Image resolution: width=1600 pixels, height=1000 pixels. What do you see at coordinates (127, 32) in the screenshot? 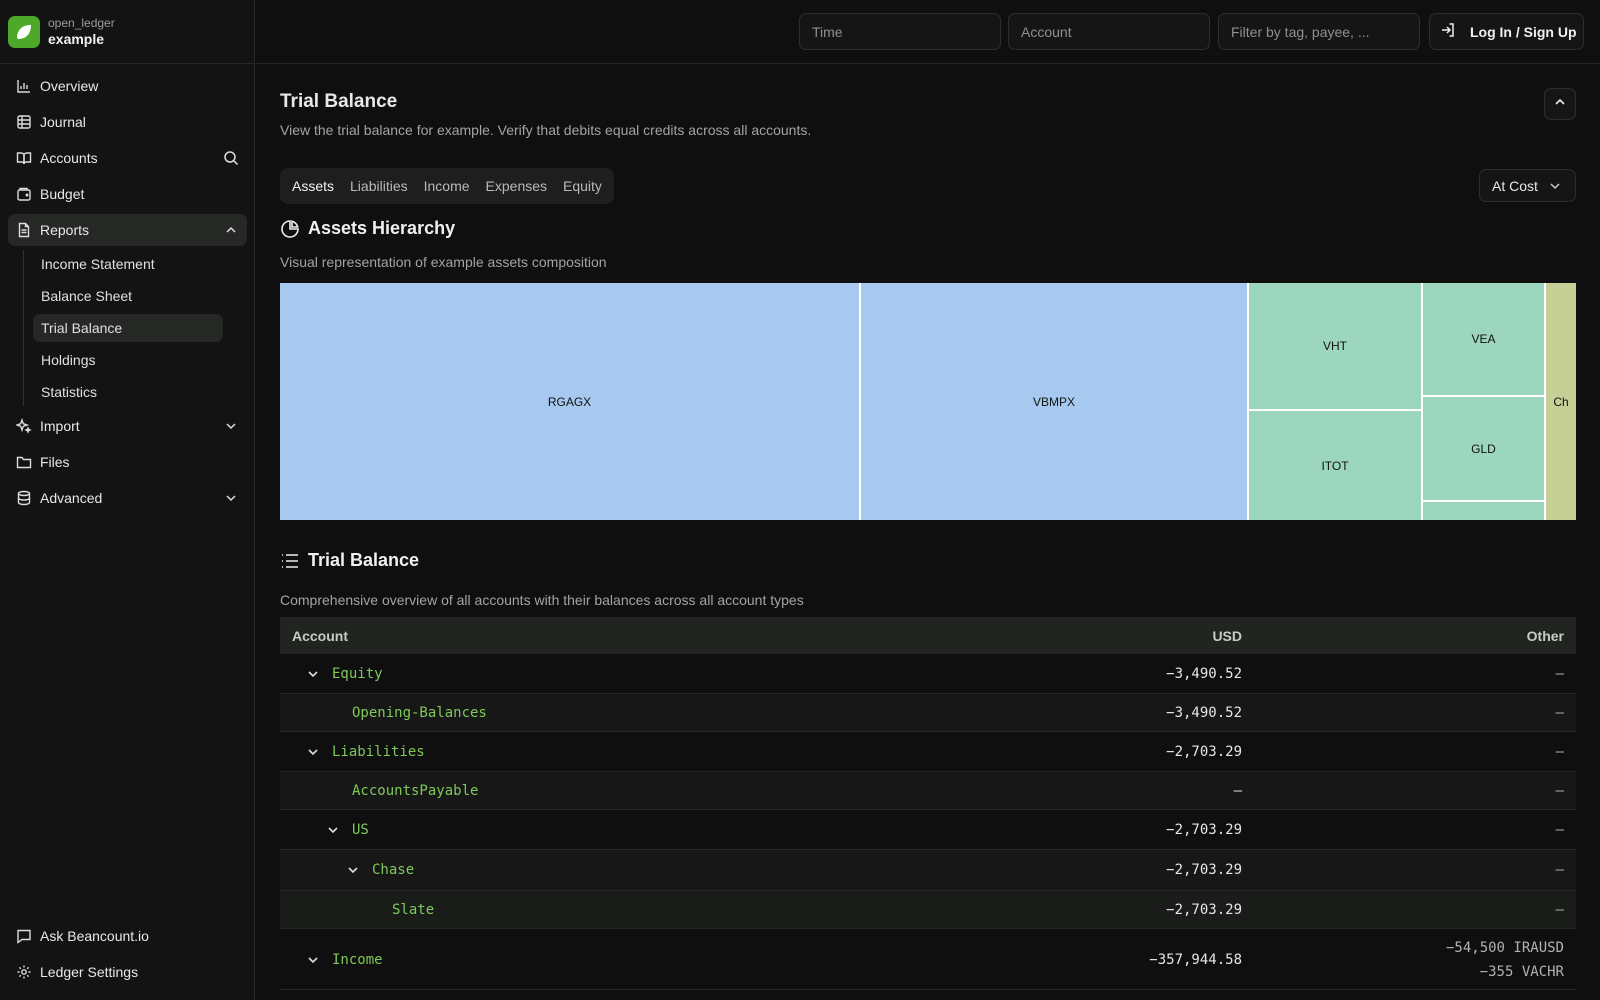
I see `brand: open_ledger example` at bounding box center [127, 32].